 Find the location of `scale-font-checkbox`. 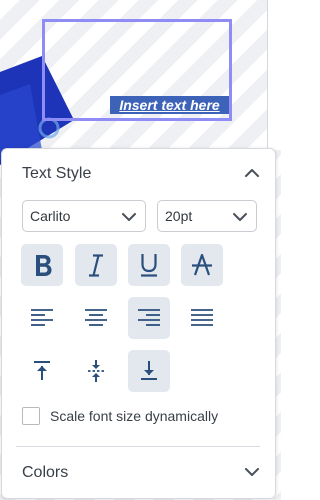

scale-font-checkbox is located at coordinates (31, 416).